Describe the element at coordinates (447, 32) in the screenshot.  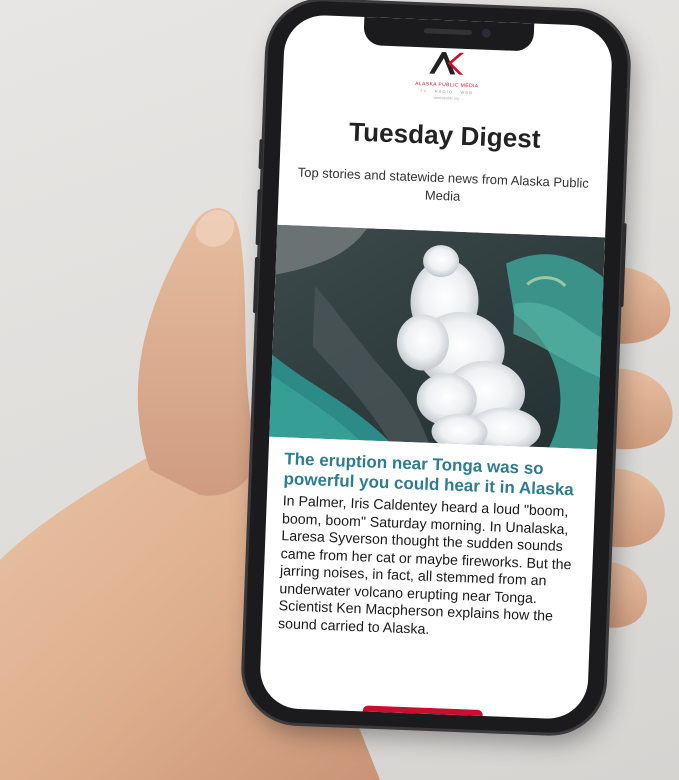
I see `speaker-grille` at that location.